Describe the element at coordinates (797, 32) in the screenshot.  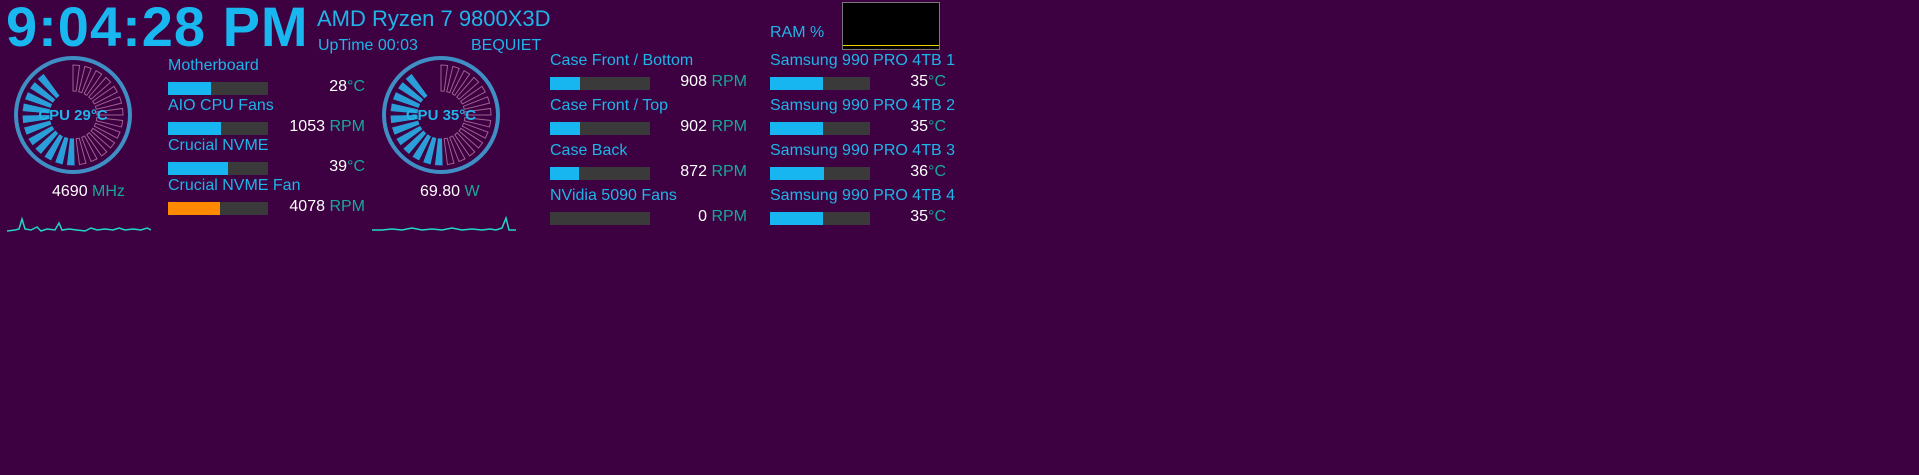
I see `ram-label: RAM %` at that location.